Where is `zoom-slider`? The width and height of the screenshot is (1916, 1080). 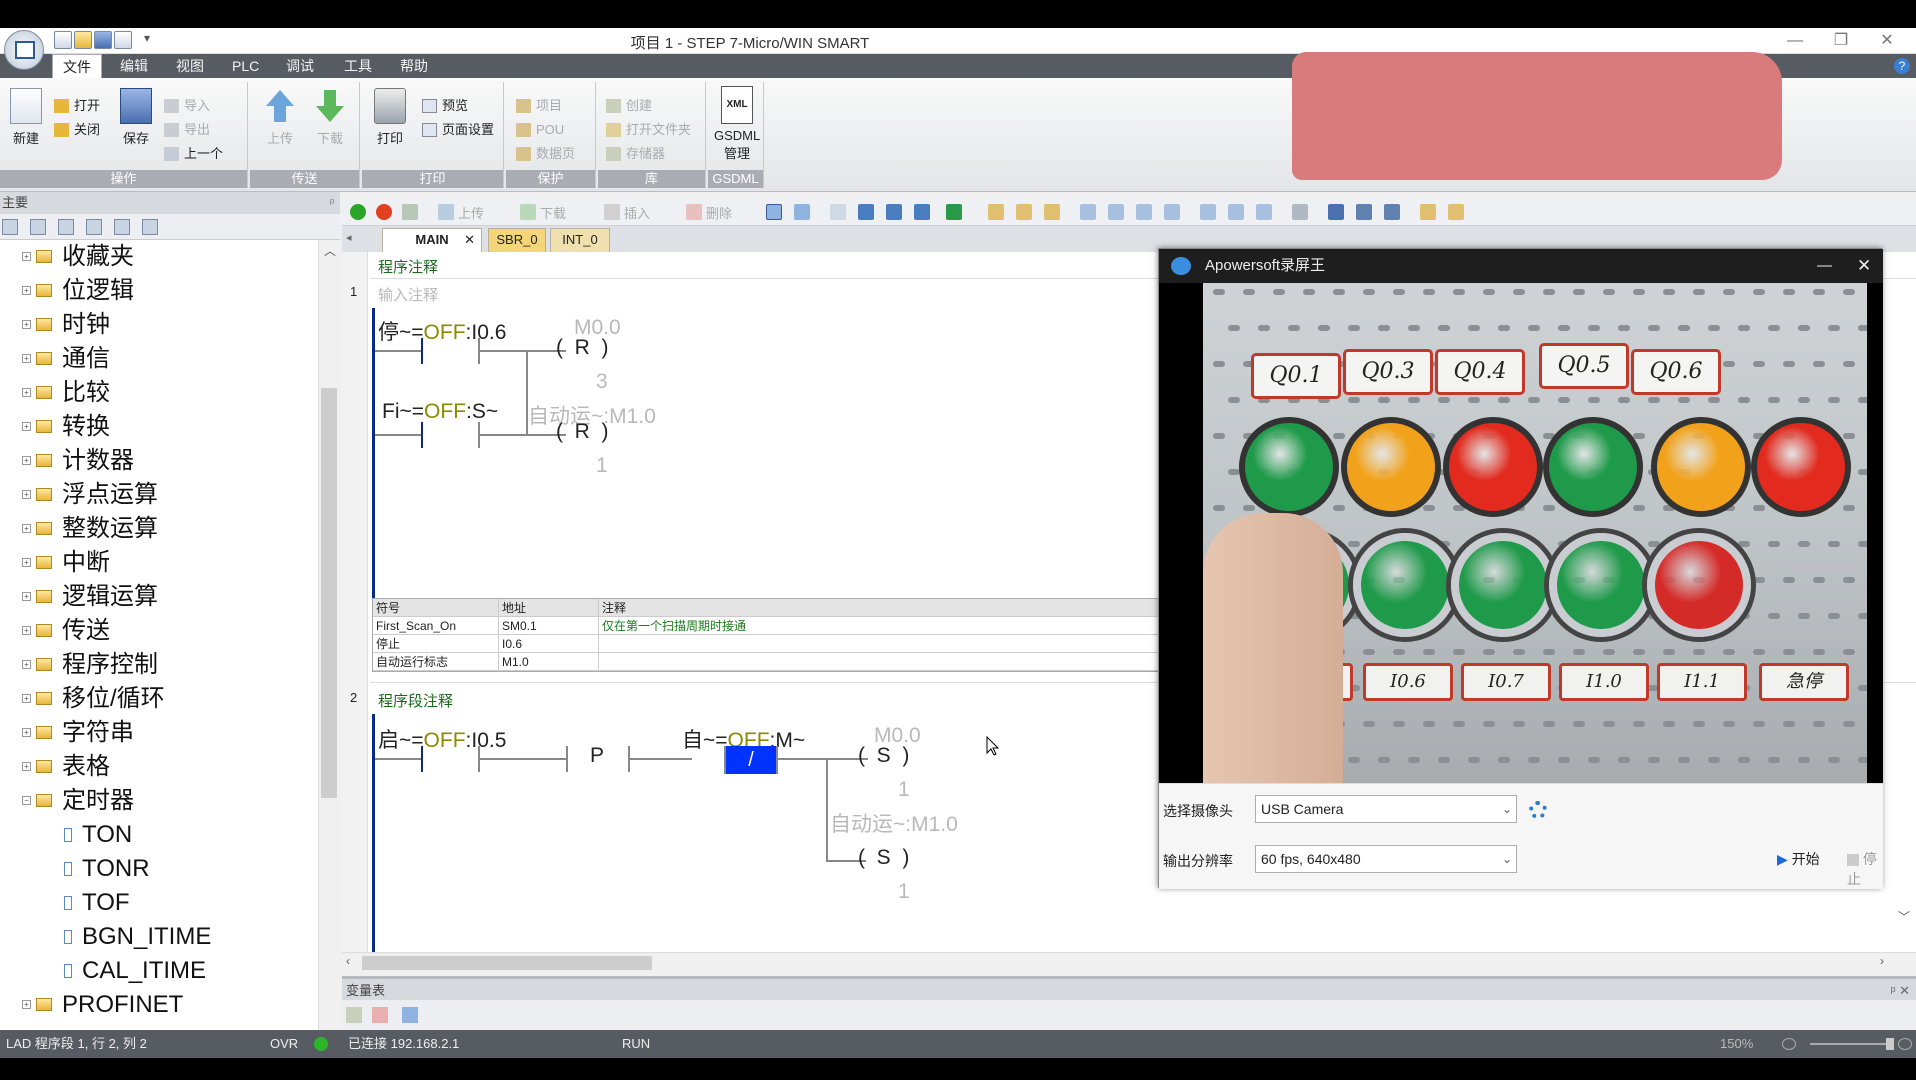
zoom-slider is located at coordinates (1852, 1044).